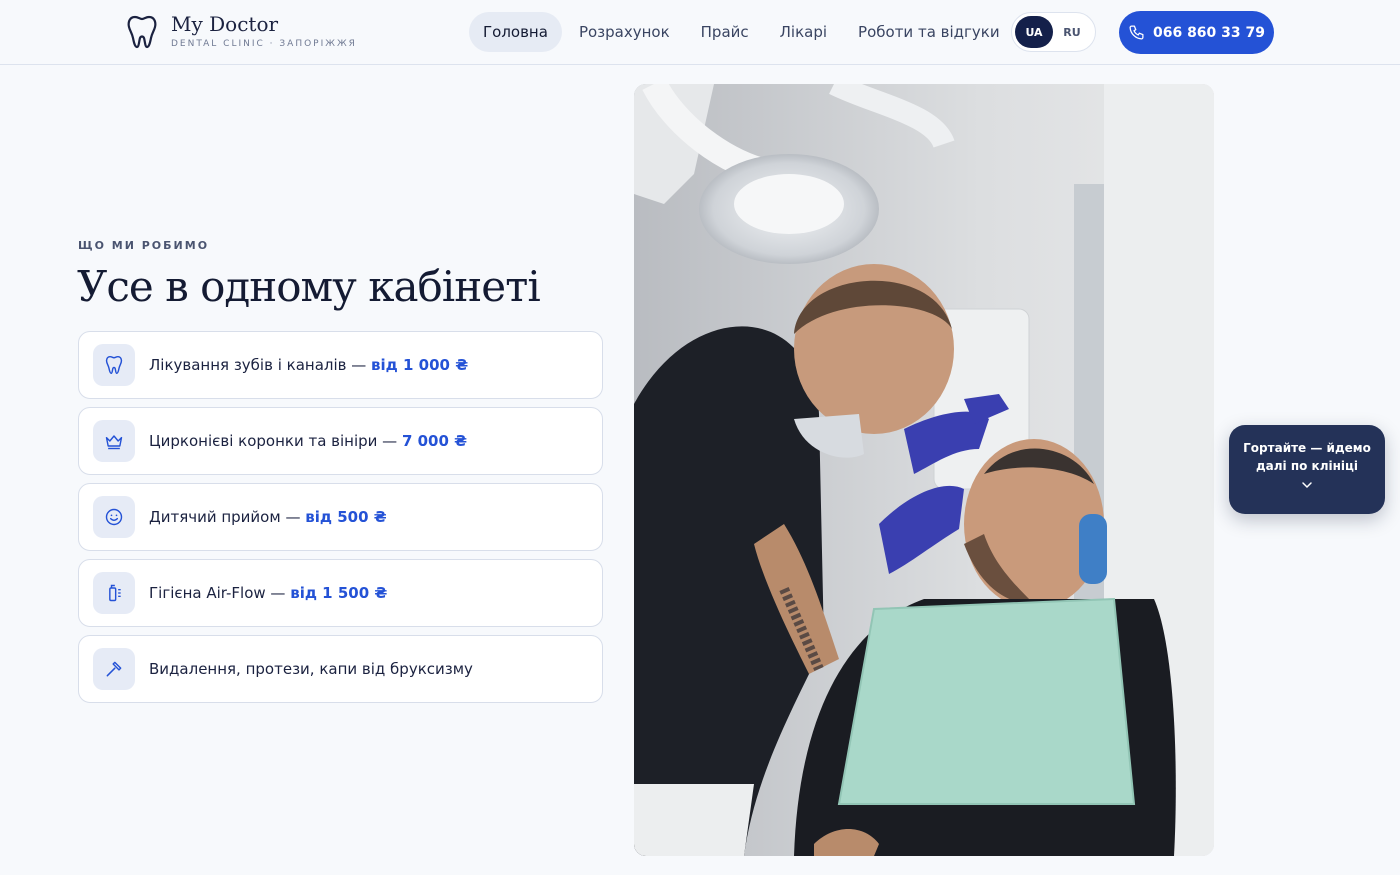  Describe the element at coordinates (114, 517) in the screenshot. I see `smile-icon` at that location.